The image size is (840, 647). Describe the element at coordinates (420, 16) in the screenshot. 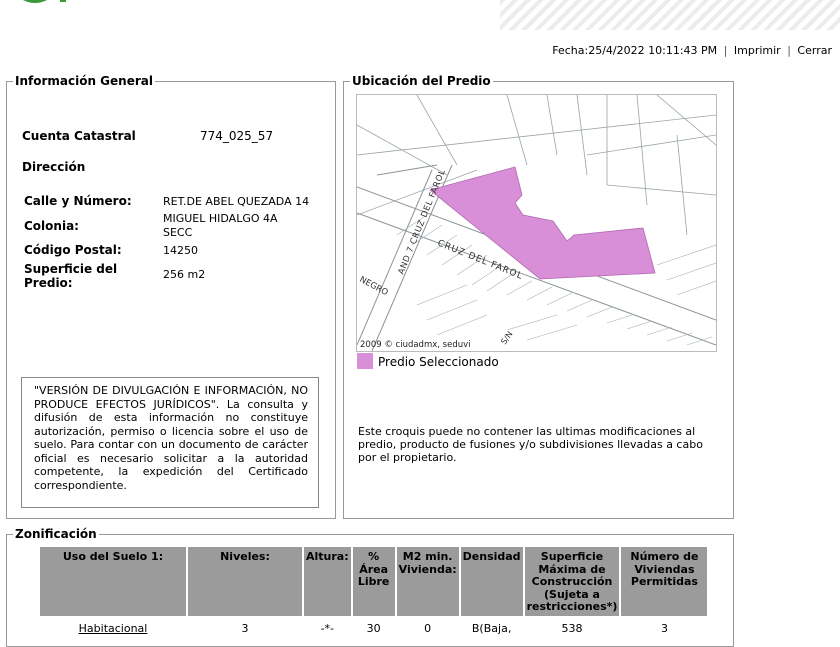

I see `top-banner` at that location.